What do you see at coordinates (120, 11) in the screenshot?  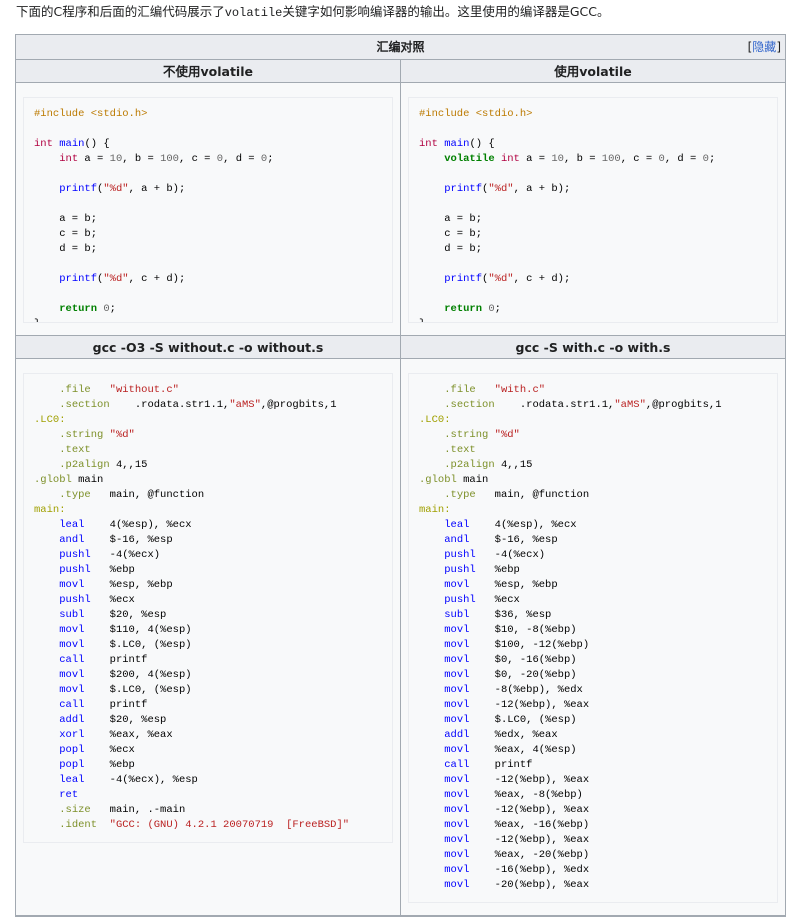 I see `intro-text-before: 下面的C程序和后面的汇编代码展示了` at bounding box center [120, 11].